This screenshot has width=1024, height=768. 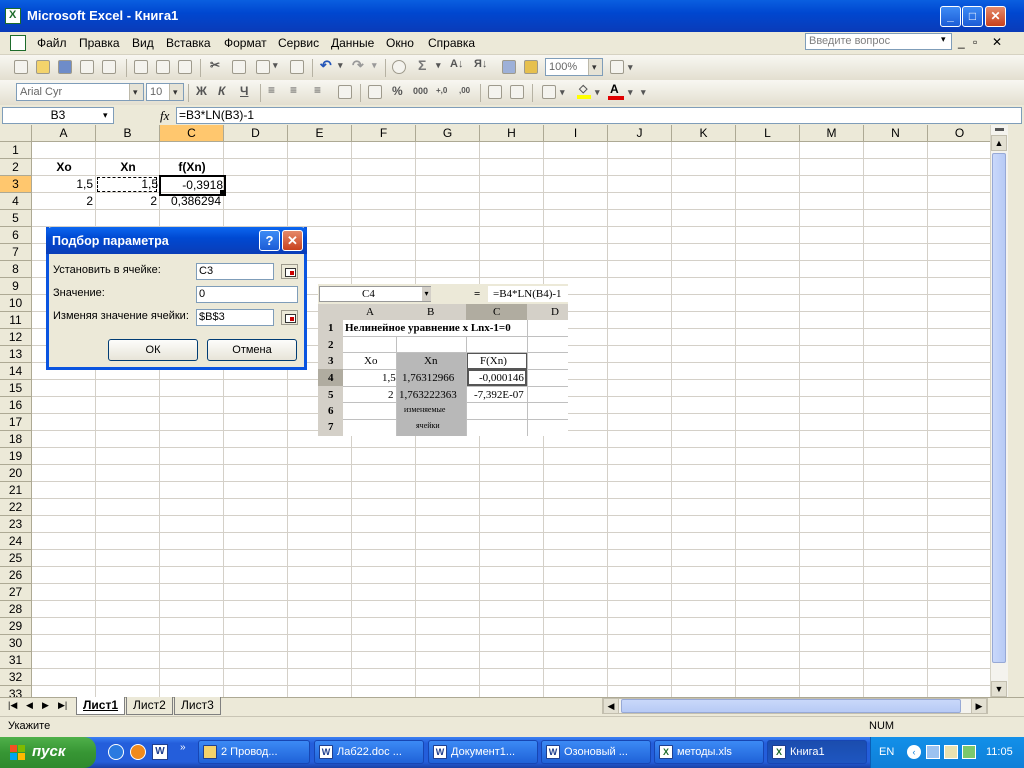 What do you see at coordinates (116, 752) in the screenshot?
I see `ie-quicklaunch-icon` at bounding box center [116, 752].